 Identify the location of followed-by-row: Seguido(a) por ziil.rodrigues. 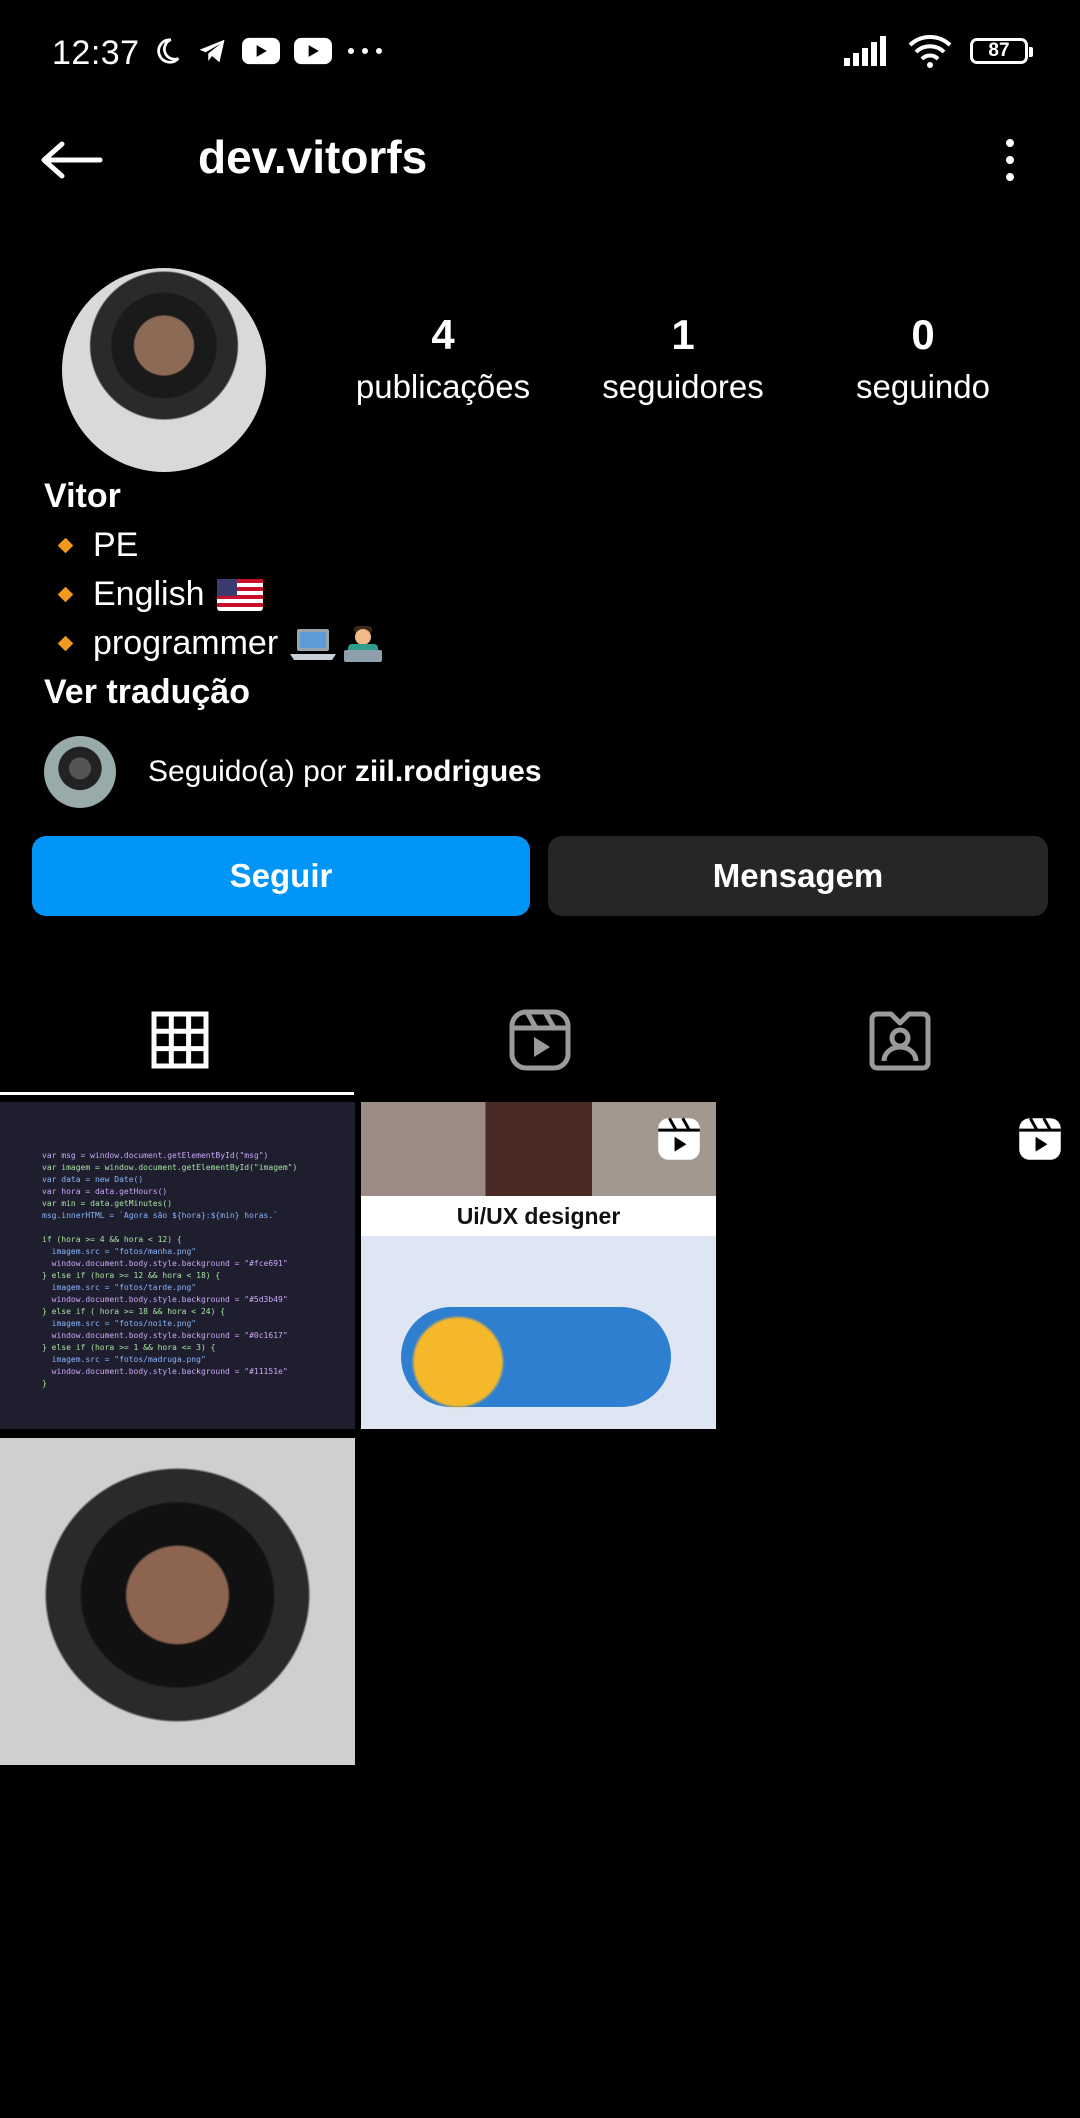
(293, 772).